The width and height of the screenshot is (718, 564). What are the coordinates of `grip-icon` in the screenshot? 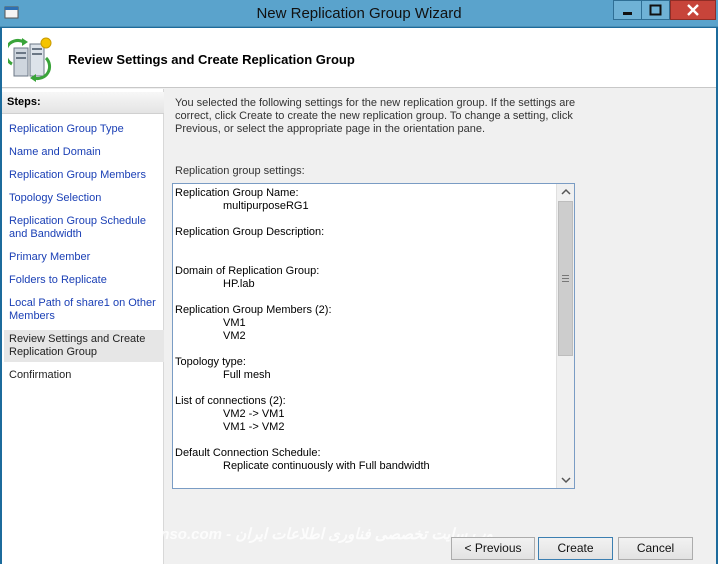 It's located at (565, 279).